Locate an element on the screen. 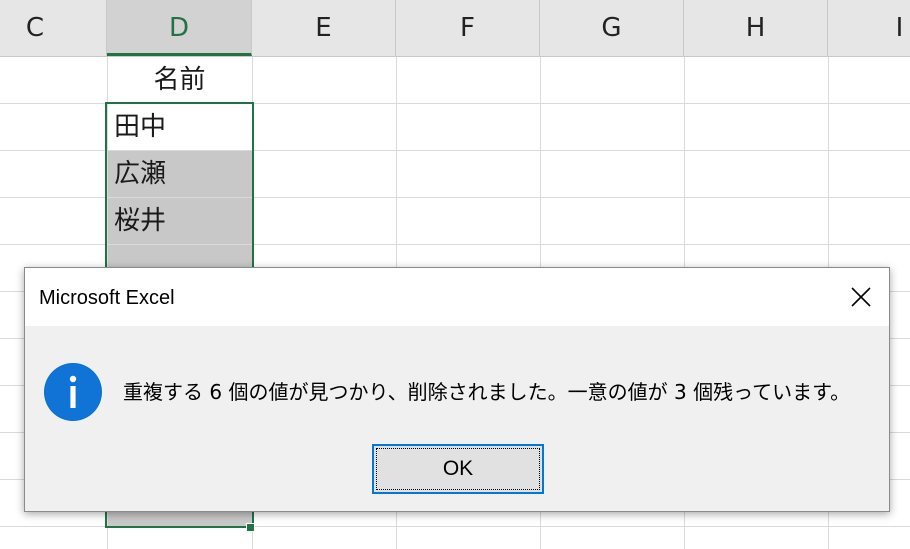  cell-d1: 名前 is located at coordinates (179, 80).